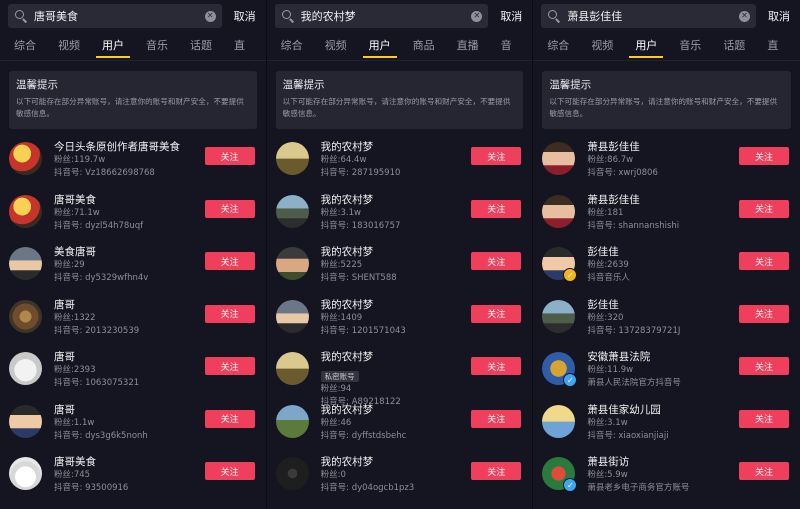 The image size is (800, 509). What do you see at coordinates (468, 46) in the screenshot?
I see `tab-item: 直播` at bounding box center [468, 46].